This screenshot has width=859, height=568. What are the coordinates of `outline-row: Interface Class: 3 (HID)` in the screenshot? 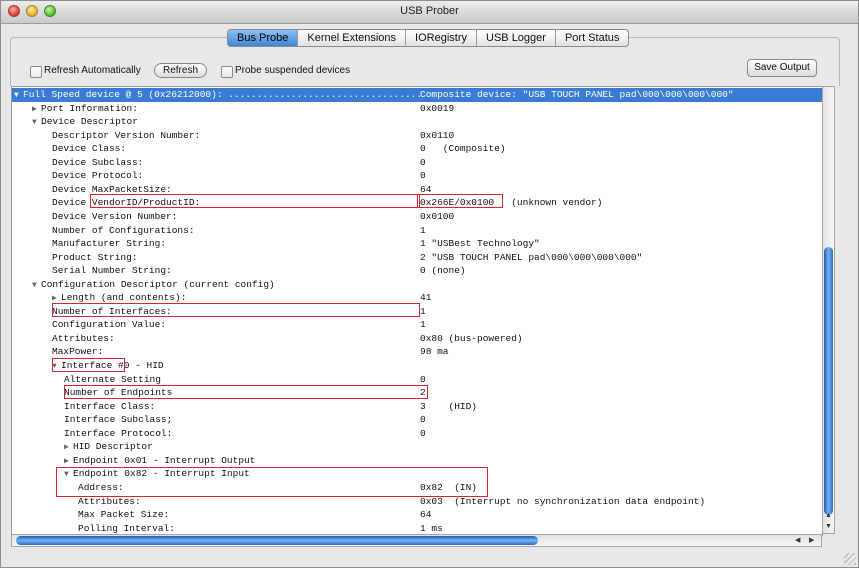 It's located at (417, 407).